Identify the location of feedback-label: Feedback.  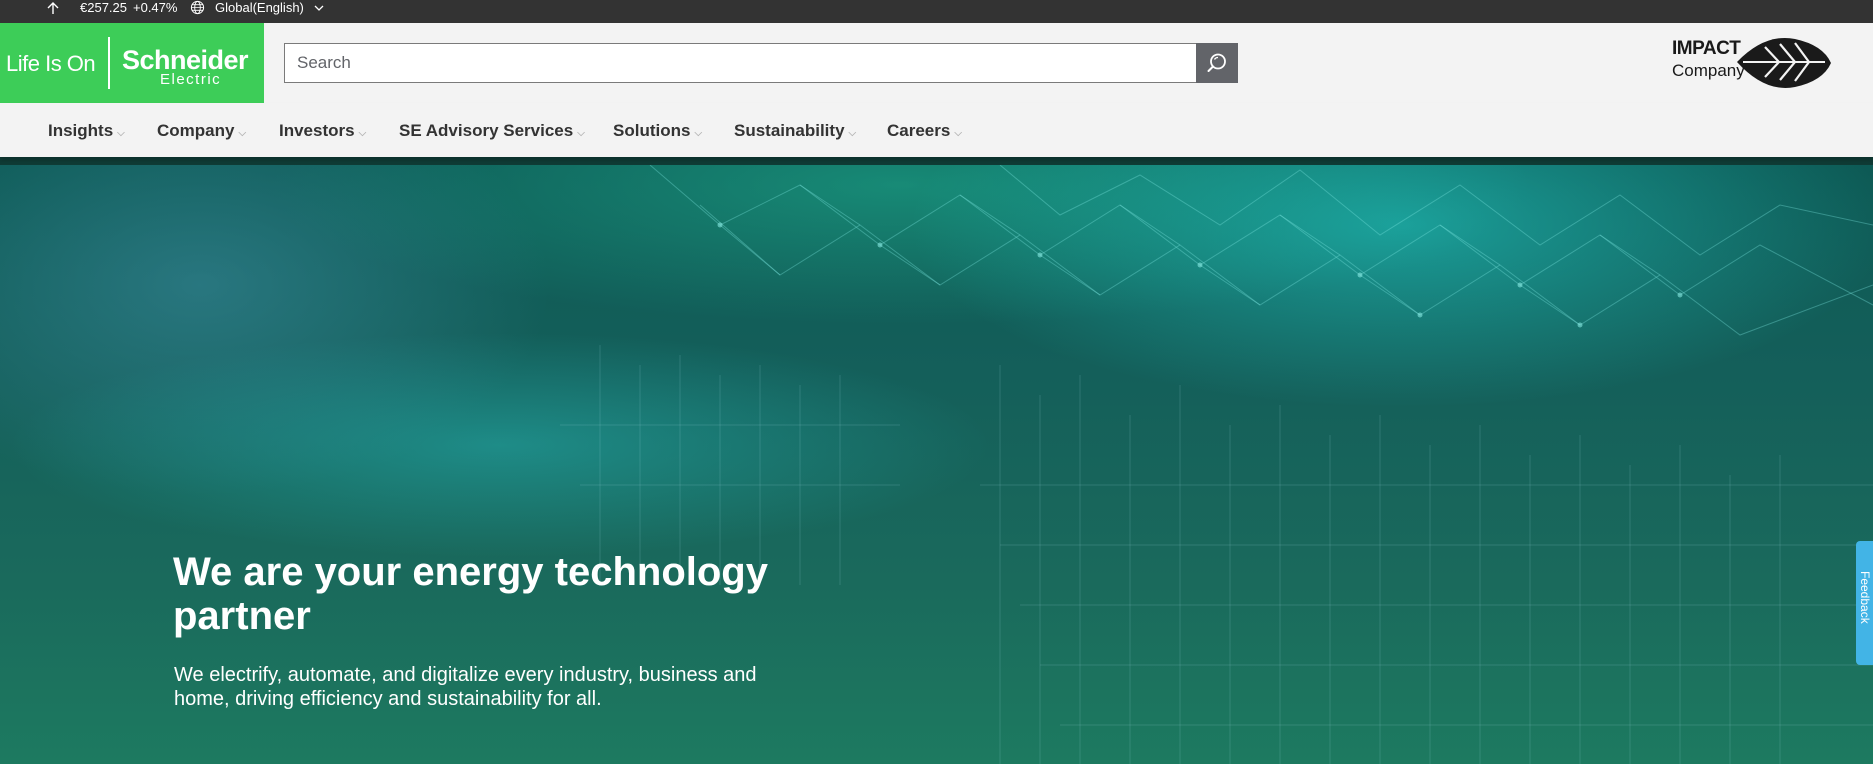
(1865, 597).